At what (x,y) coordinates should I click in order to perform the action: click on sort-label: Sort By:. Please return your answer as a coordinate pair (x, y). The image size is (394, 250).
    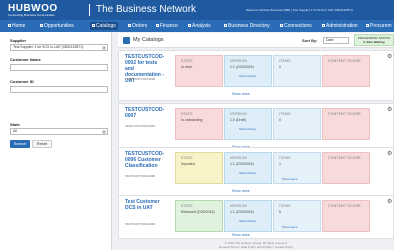
    Looking at the image, I should click on (310, 40).